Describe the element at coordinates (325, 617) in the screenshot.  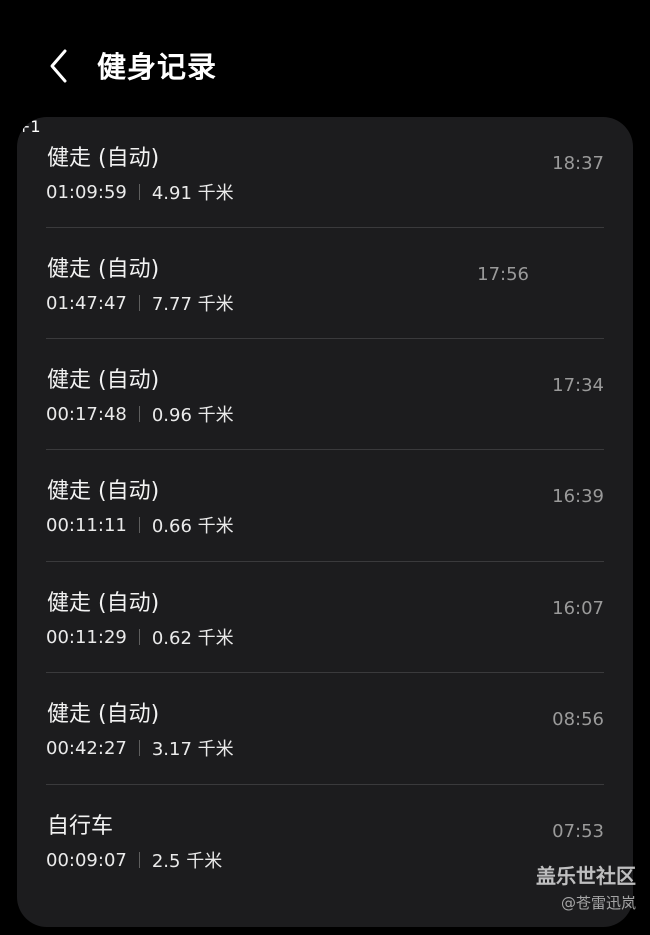
I see `list-item: 健走 (自动) 00:11:29 0.62 千米 16:07` at that location.